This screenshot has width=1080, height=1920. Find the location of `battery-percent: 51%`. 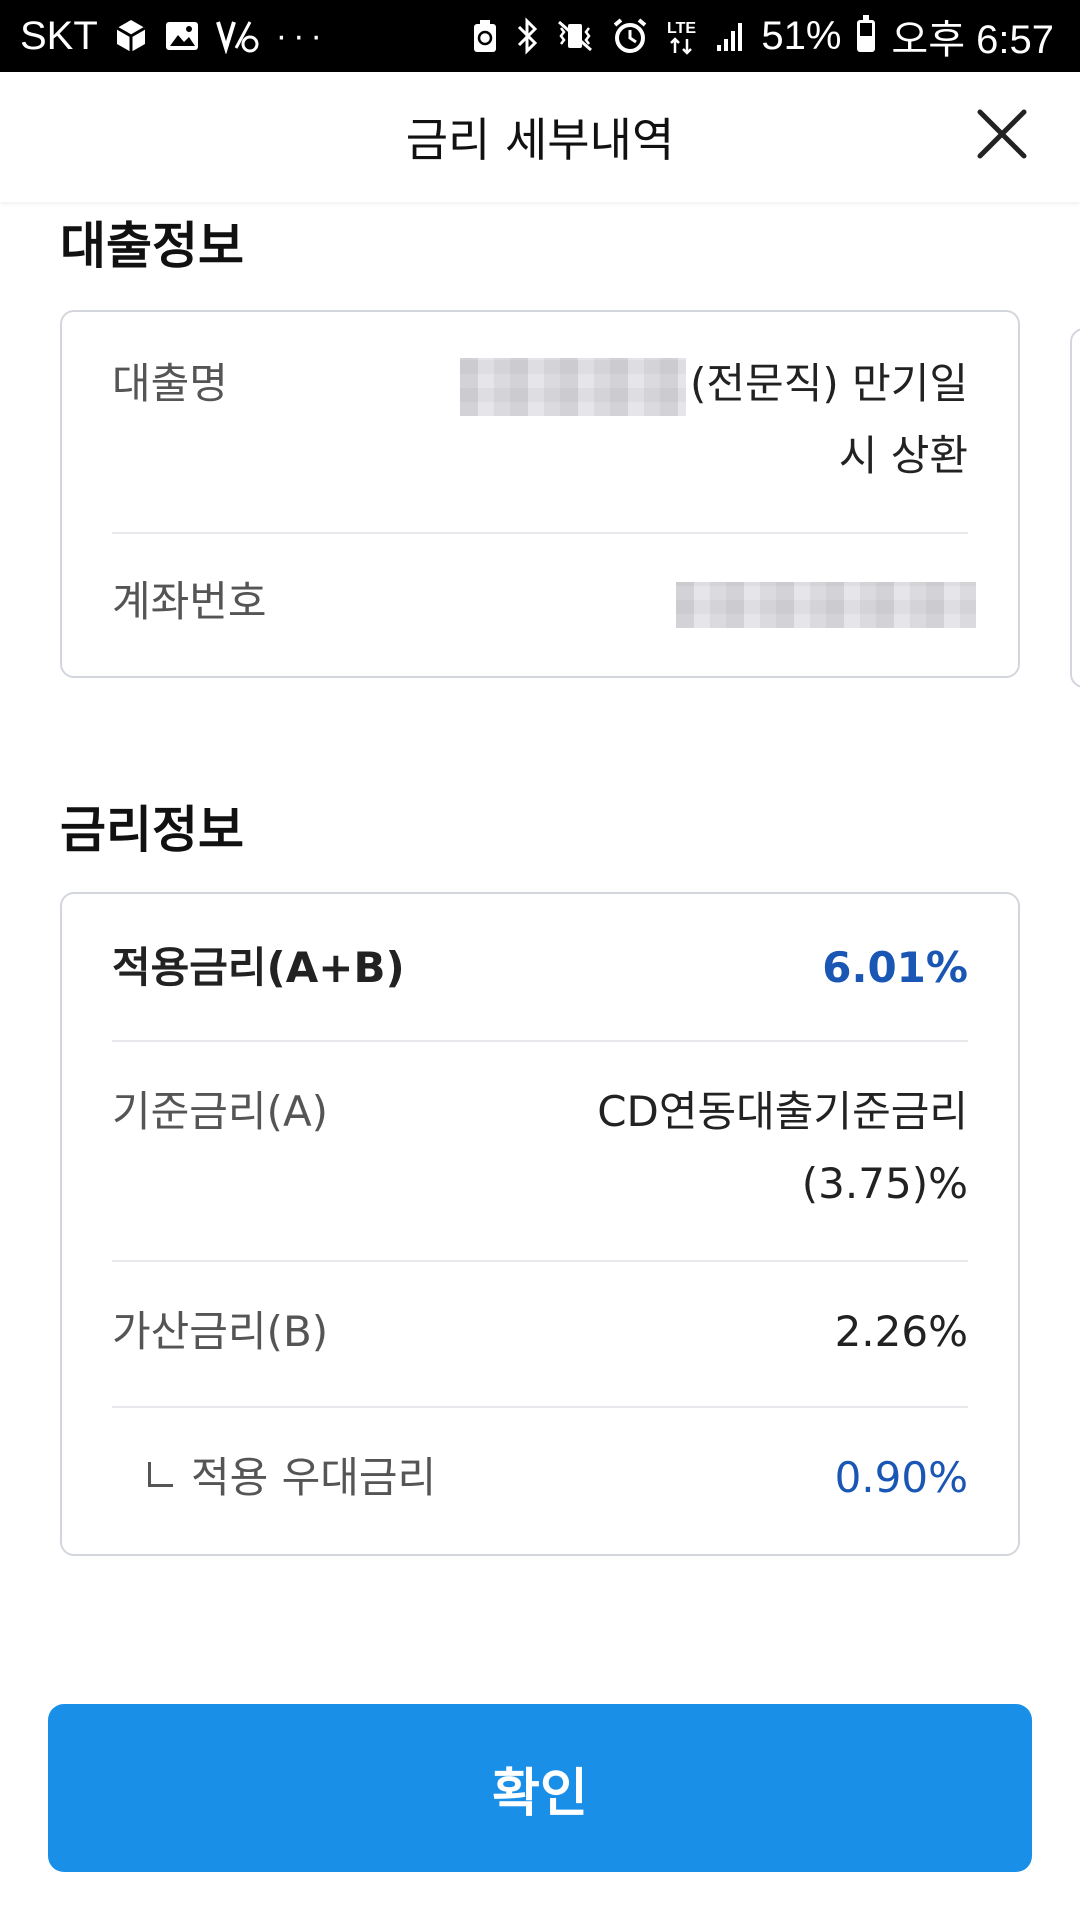

battery-percent: 51% is located at coordinates (801, 35).